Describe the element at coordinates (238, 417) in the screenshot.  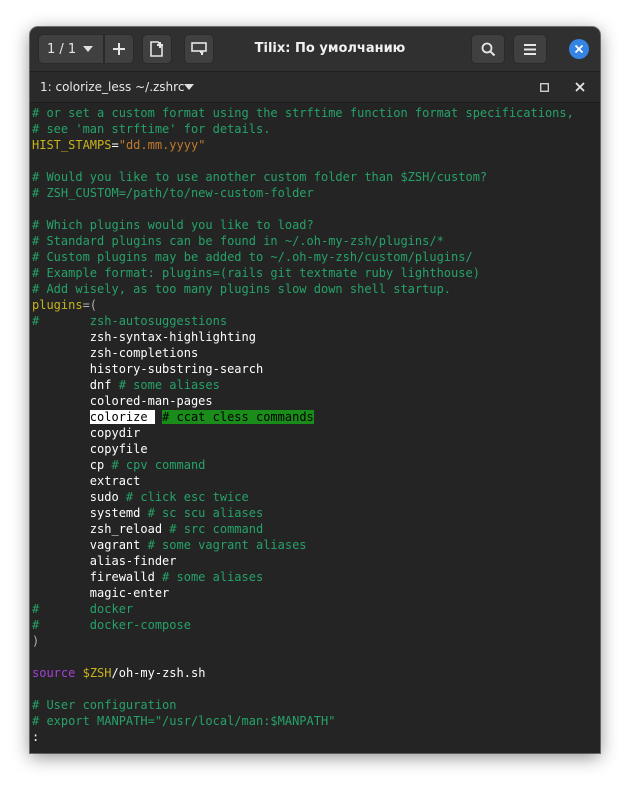
I see `search-match: # ccat cless commands` at that location.